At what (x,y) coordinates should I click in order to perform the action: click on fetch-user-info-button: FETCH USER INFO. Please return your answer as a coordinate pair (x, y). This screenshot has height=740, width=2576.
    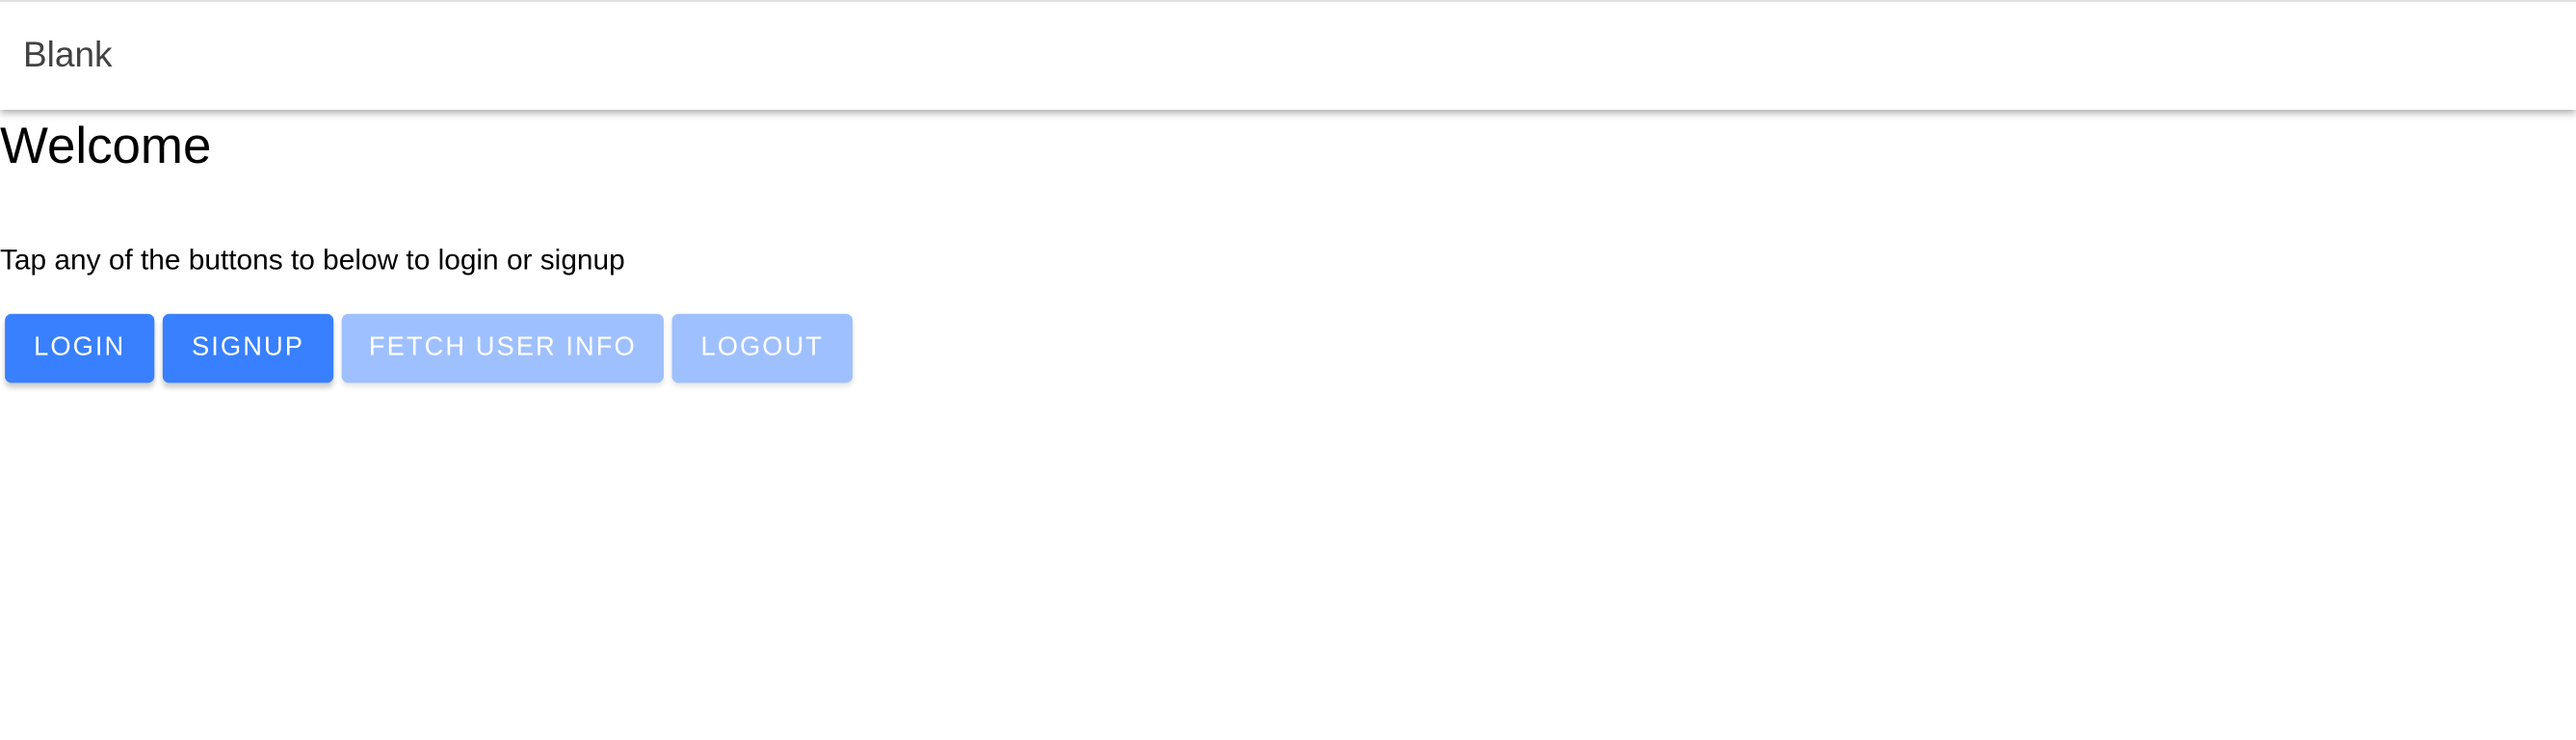
    Looking at the image, I should click on (503, 348).